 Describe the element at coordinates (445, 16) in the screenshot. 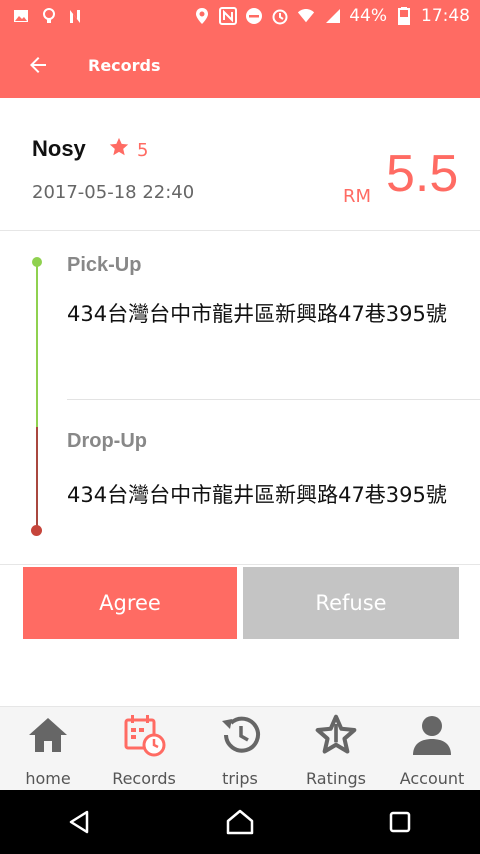

I see `clock-time: 17:48` at that location.